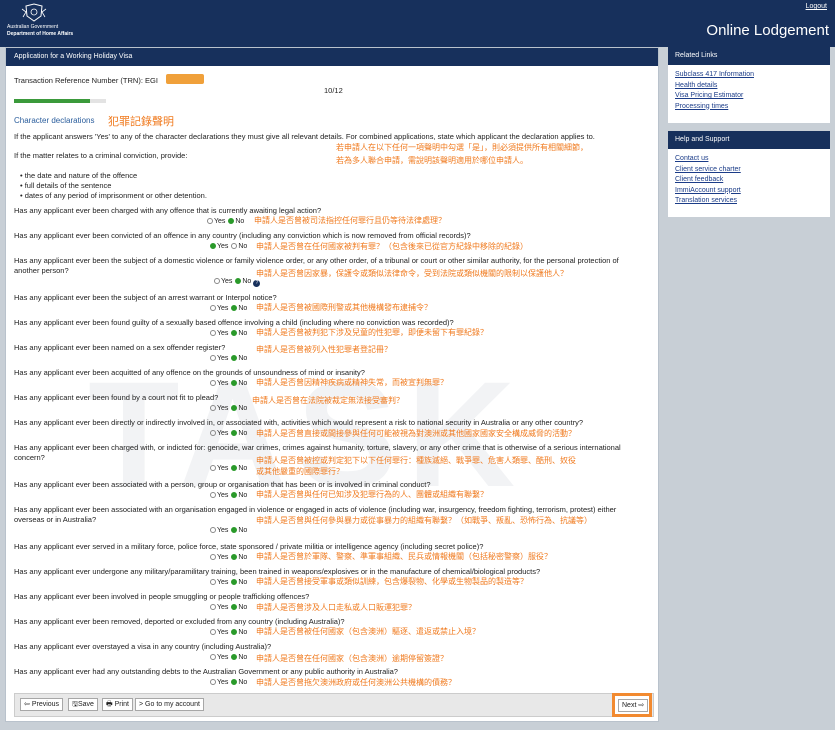  I want to click on account-button: > Go to my account, so click(169, 704).